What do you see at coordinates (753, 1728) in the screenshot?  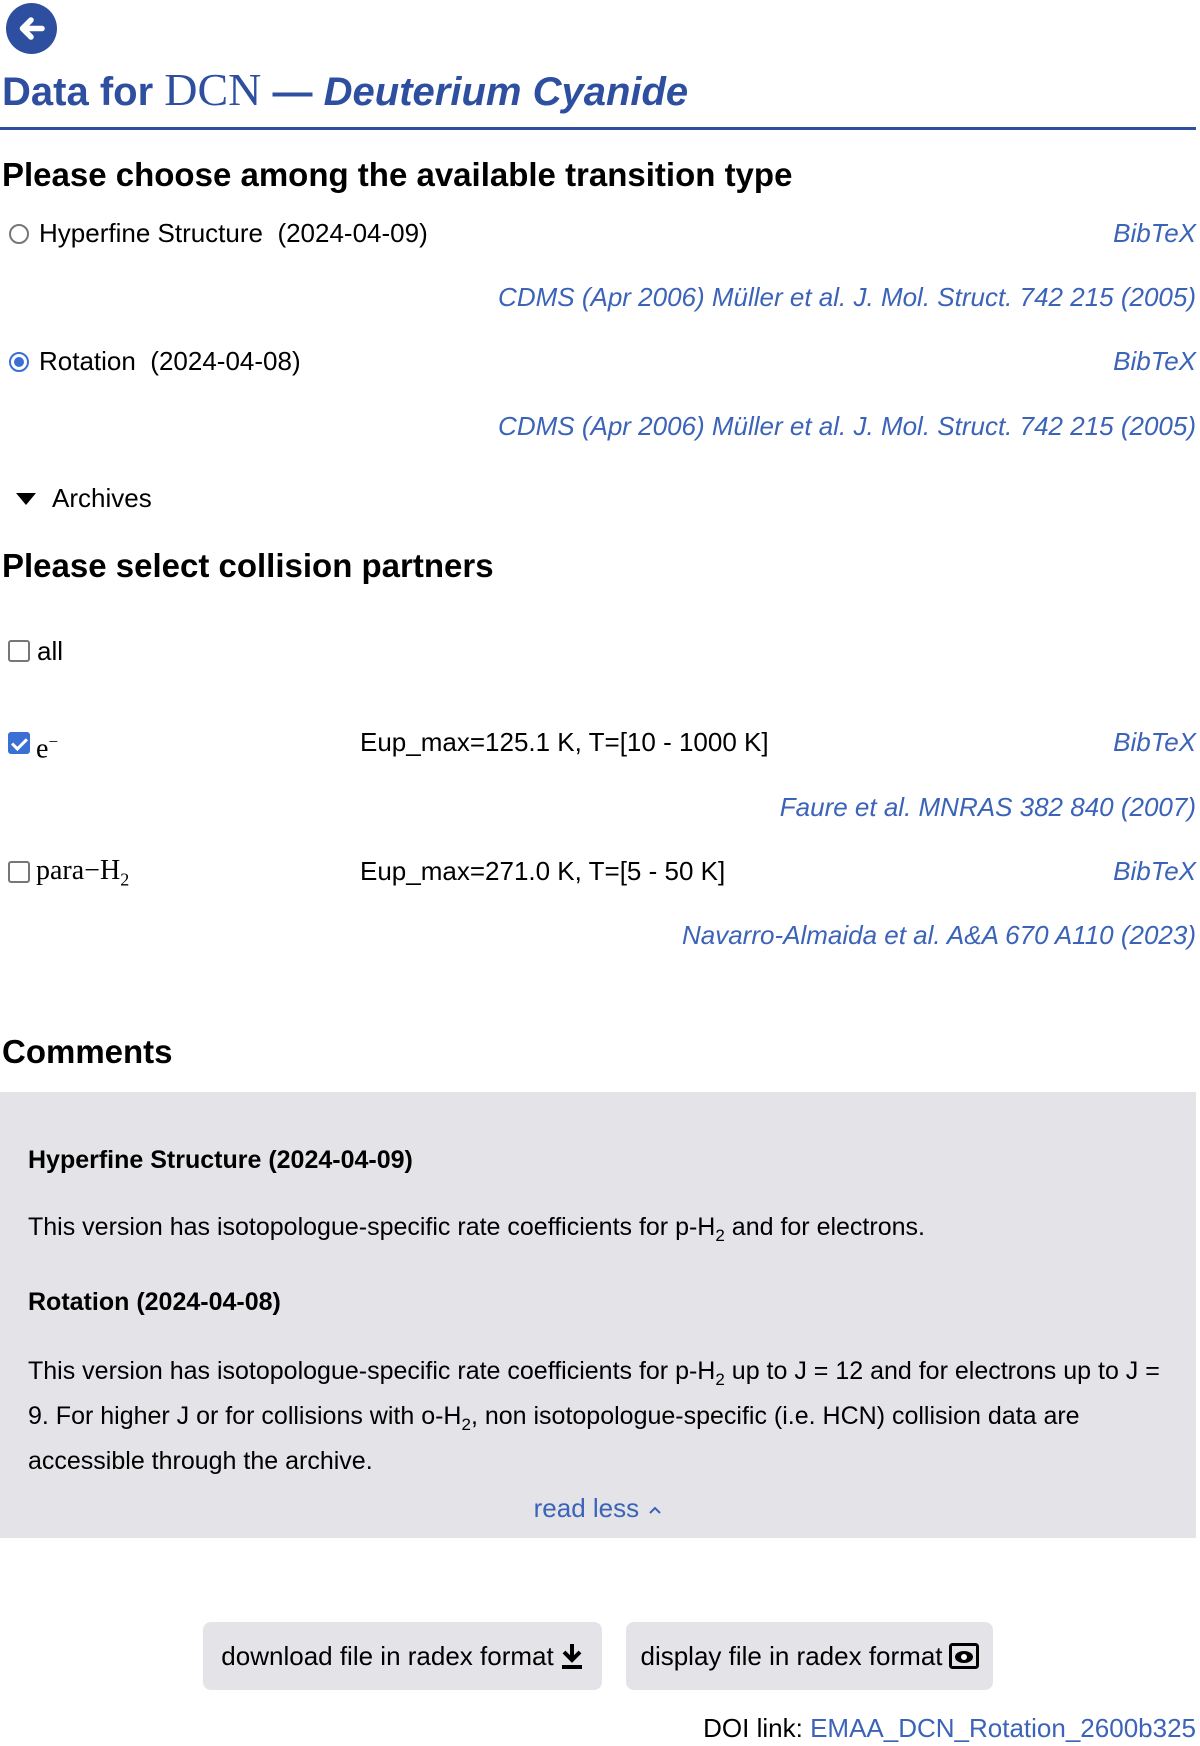 I see `doi-label: DOI link:` at bounding box center [753, 1728].